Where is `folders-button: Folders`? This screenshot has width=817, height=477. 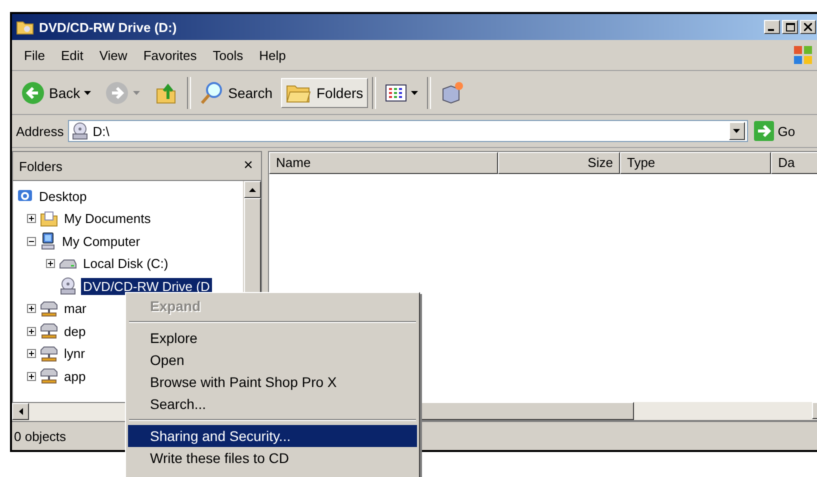
folders-button: Folders is located at coordinates (324, 93).